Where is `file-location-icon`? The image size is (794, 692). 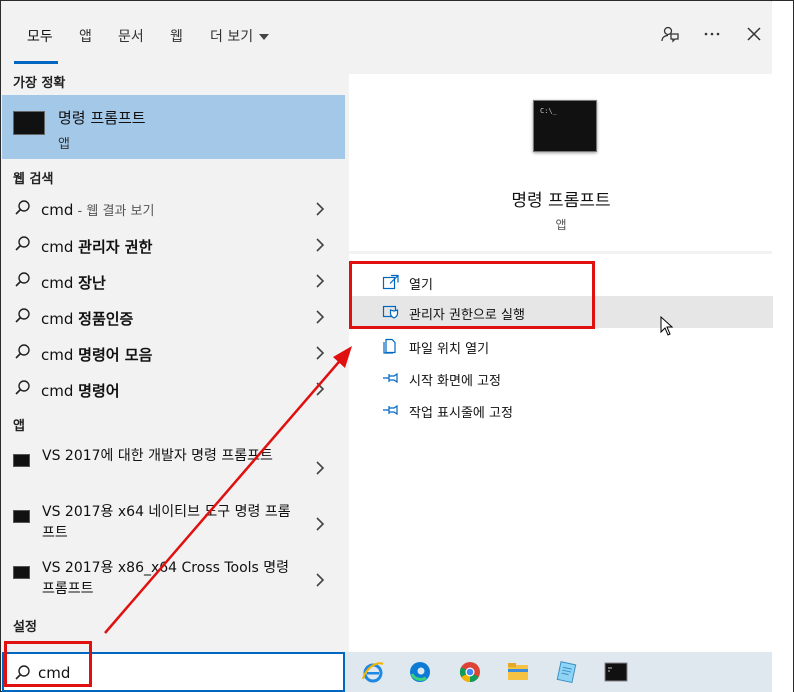
file-location-icon is located at coordinates (389, 346).